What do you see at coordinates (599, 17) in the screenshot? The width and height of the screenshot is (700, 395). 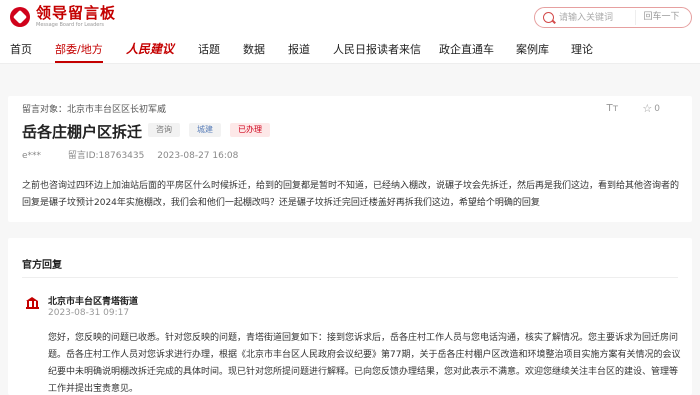 I see `search-input` at bounding box center [599, 17].